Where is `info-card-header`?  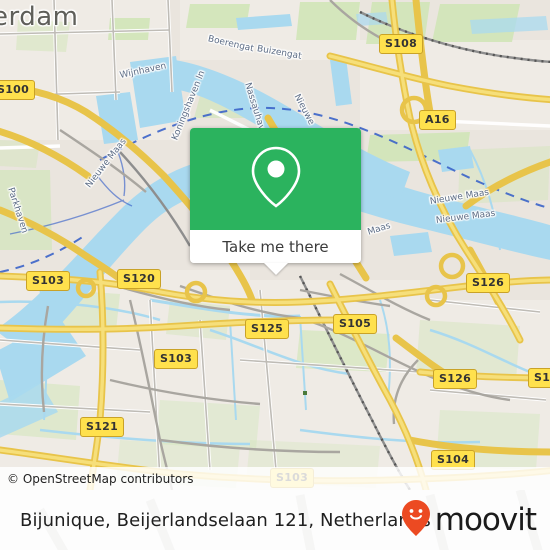
info-card-header is located at coordinates (275, 179).